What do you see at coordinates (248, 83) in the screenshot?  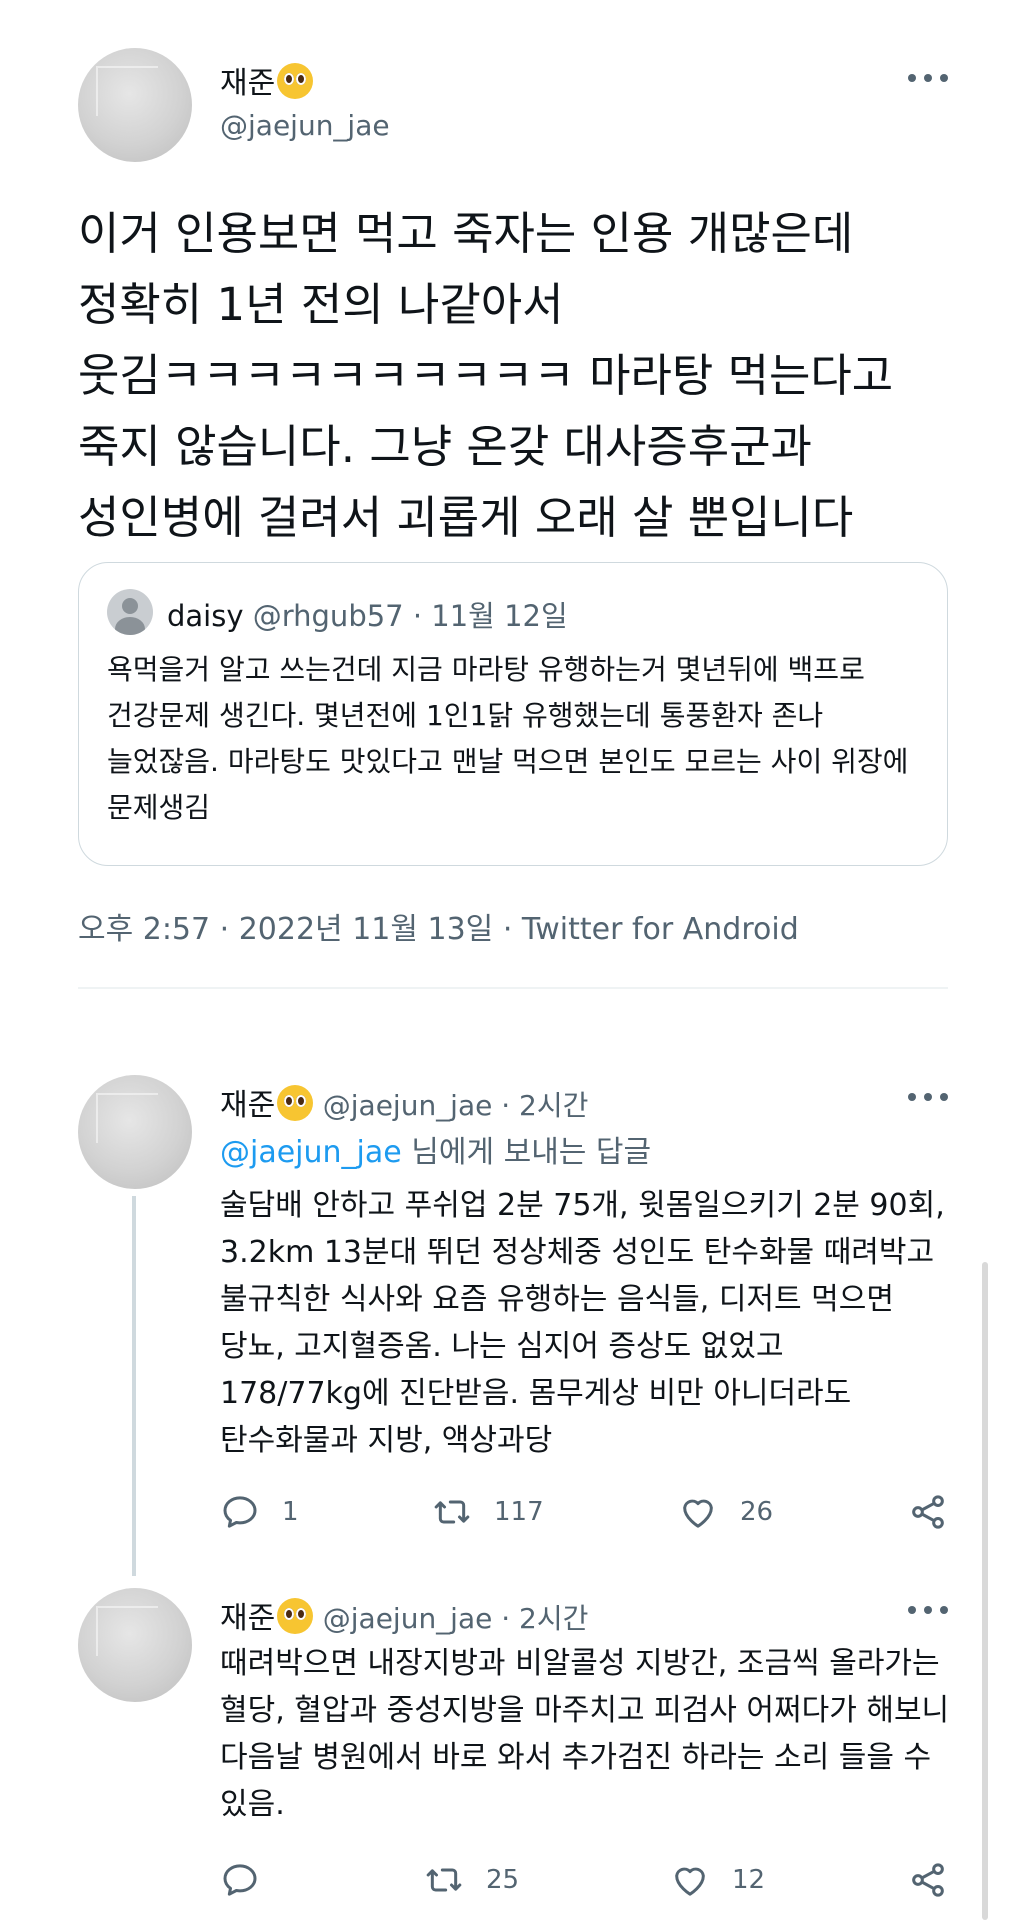 I see `author-display-name: 재준` at bounding box center [248, 83].